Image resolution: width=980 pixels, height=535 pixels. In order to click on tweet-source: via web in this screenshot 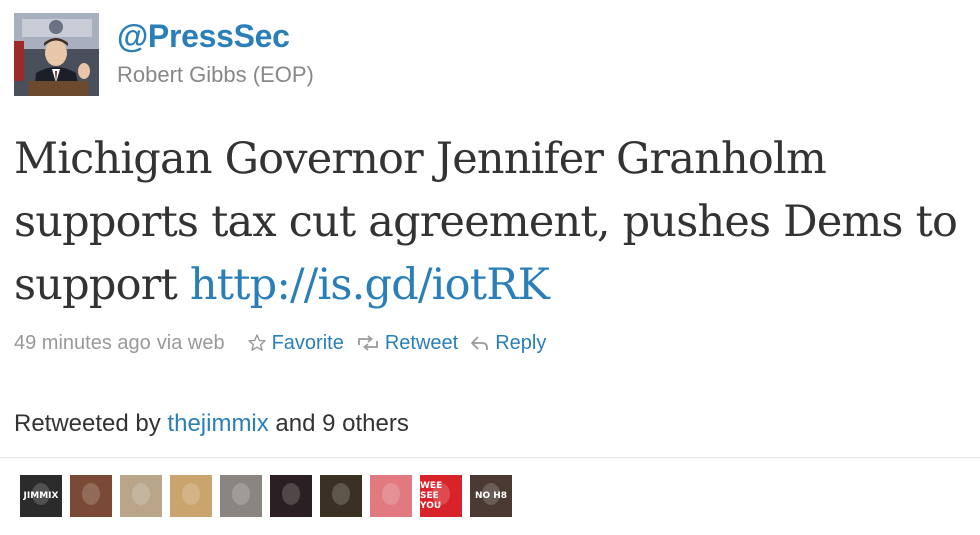, I will do `click(190, 343)`.